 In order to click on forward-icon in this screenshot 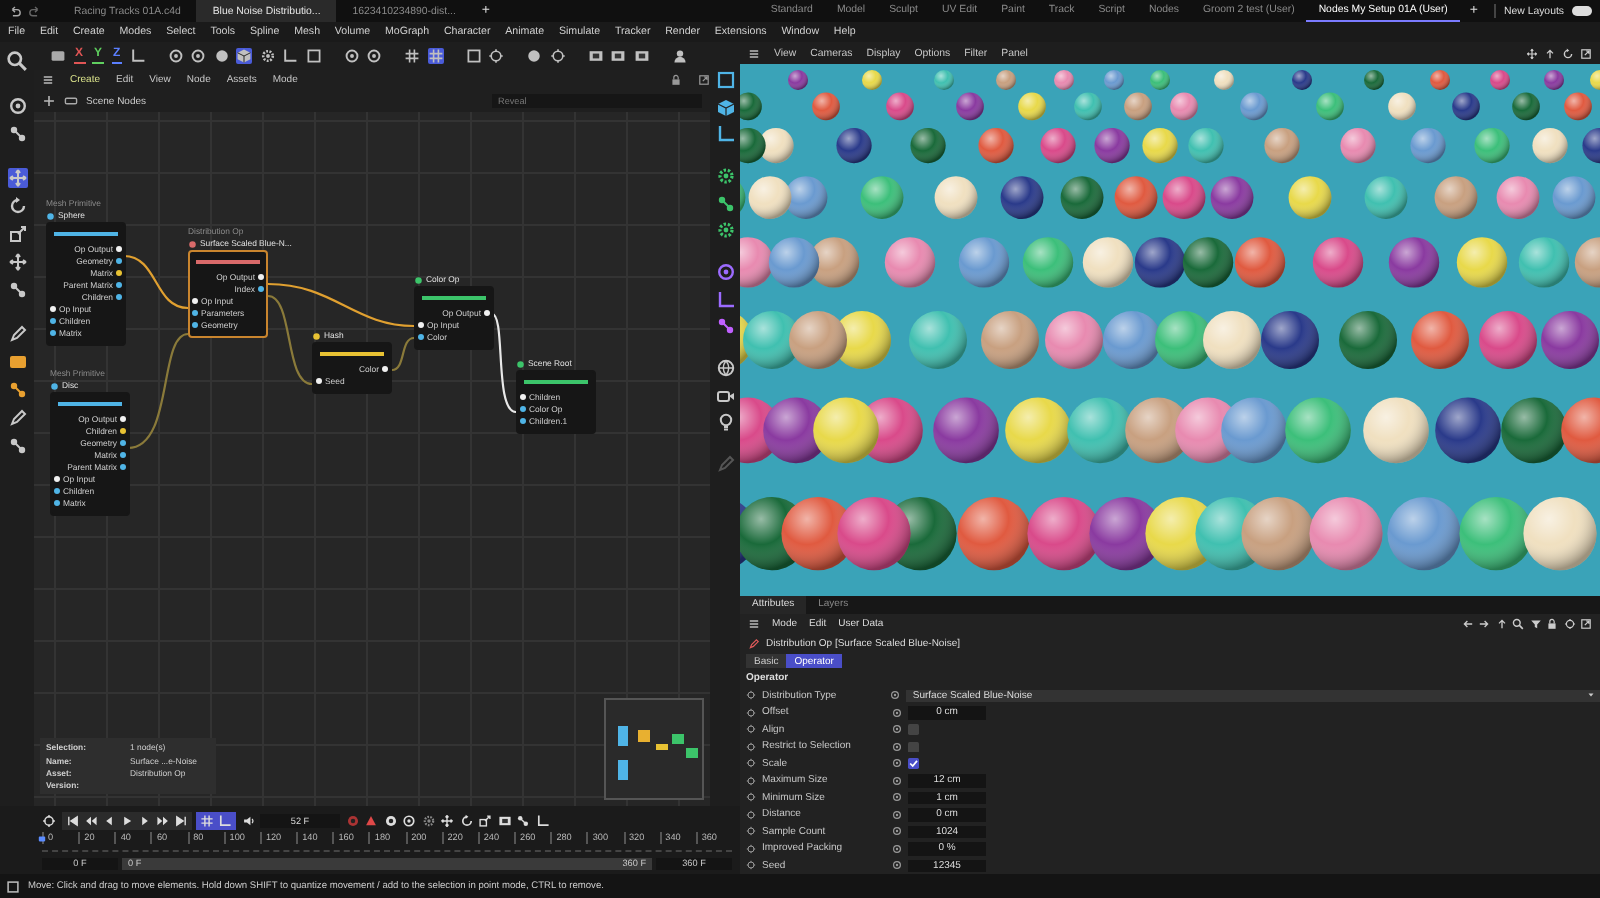, I will do `click(1484, 623)`.